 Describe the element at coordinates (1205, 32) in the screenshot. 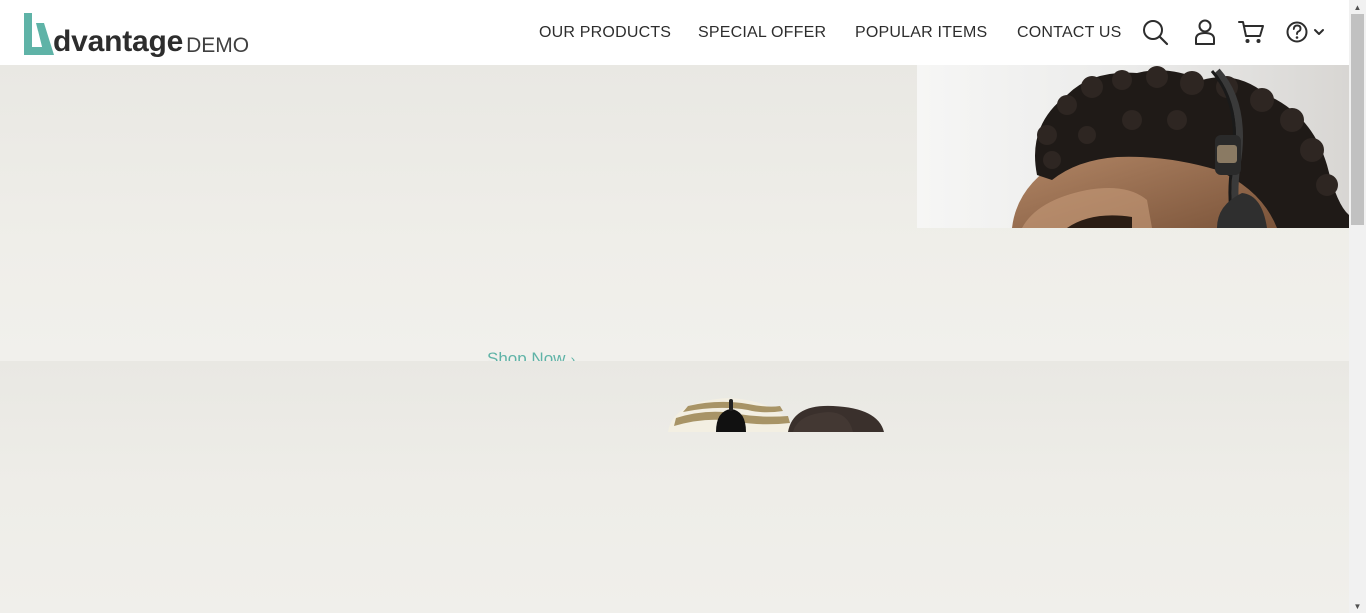

I see `user-icon` at that location.